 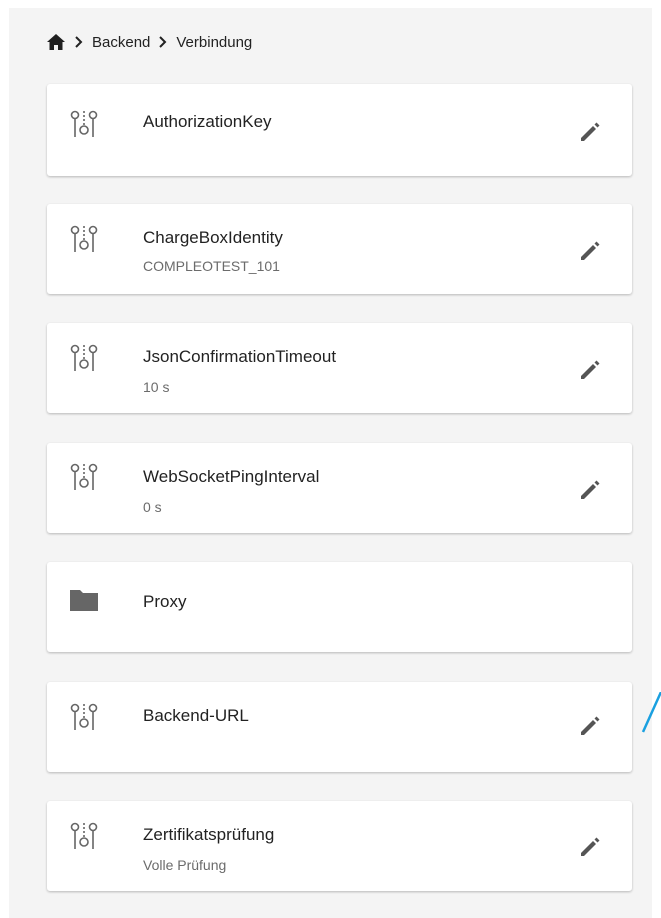 I want to click on setting-value: COMPLEOTEST_101, so click(x=211, y=266).